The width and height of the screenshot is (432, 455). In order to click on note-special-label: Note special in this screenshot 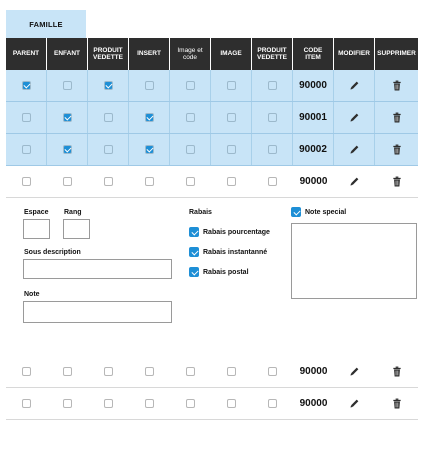, I will do `click(326, 212)`.